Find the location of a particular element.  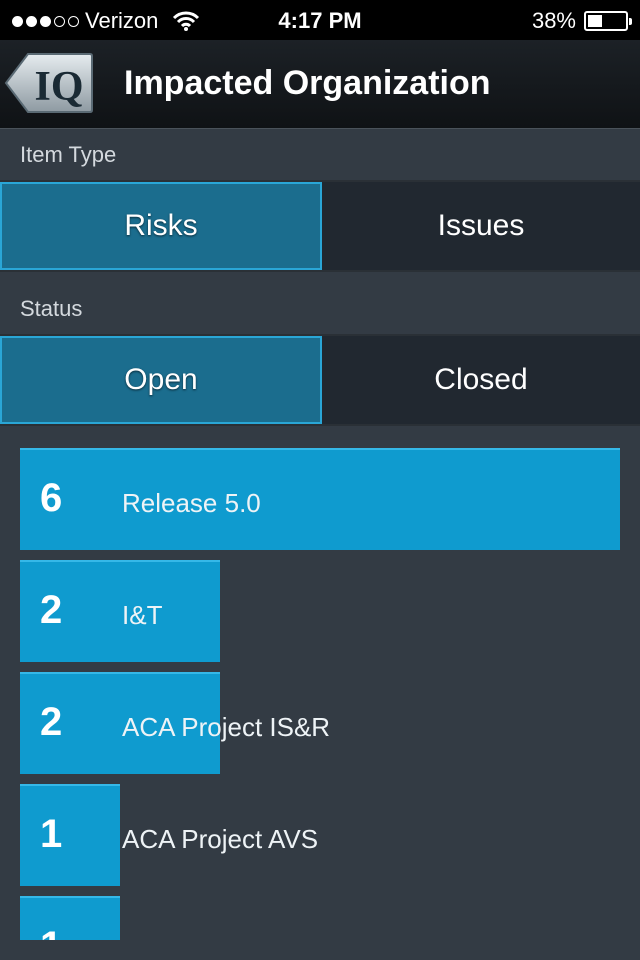

navigation-bar: IQ Impacted Organization is located at coordinates (320, 84).